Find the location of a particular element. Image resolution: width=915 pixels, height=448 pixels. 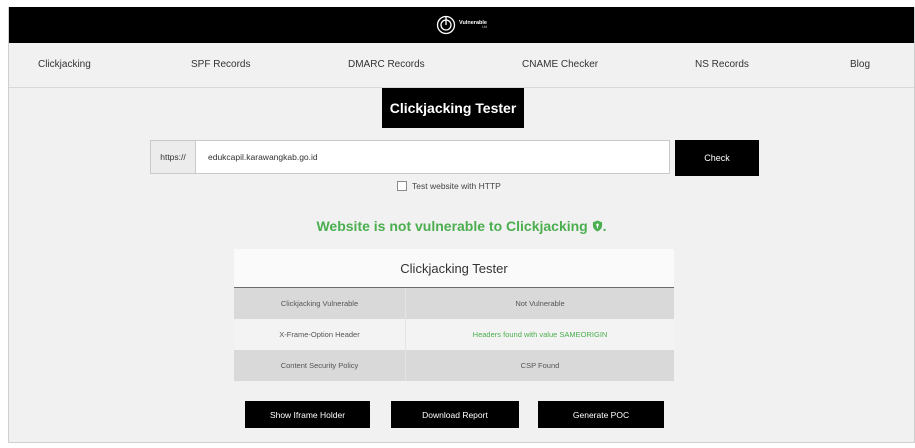

url-prefix: https:// is located at coordinates (173, 157).